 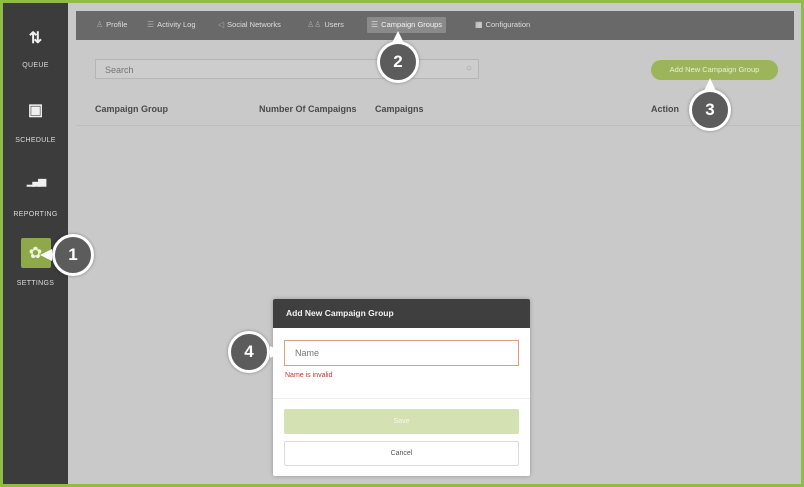 I want to click on tab-profile: ♙ Profile, so click(x=111, y=25).